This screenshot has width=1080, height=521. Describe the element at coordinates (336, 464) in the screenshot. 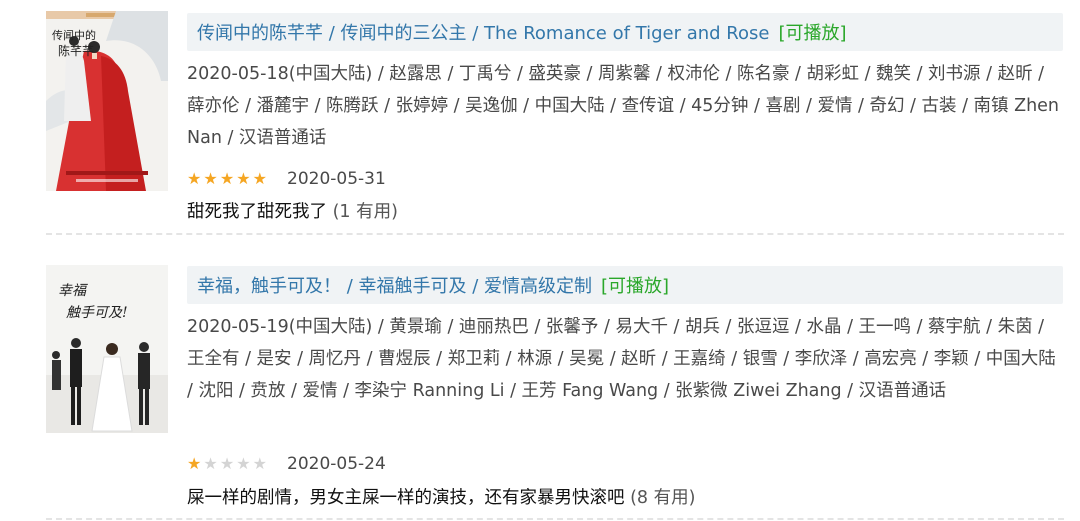

I see `review-date: 2020-05-24` at that location.